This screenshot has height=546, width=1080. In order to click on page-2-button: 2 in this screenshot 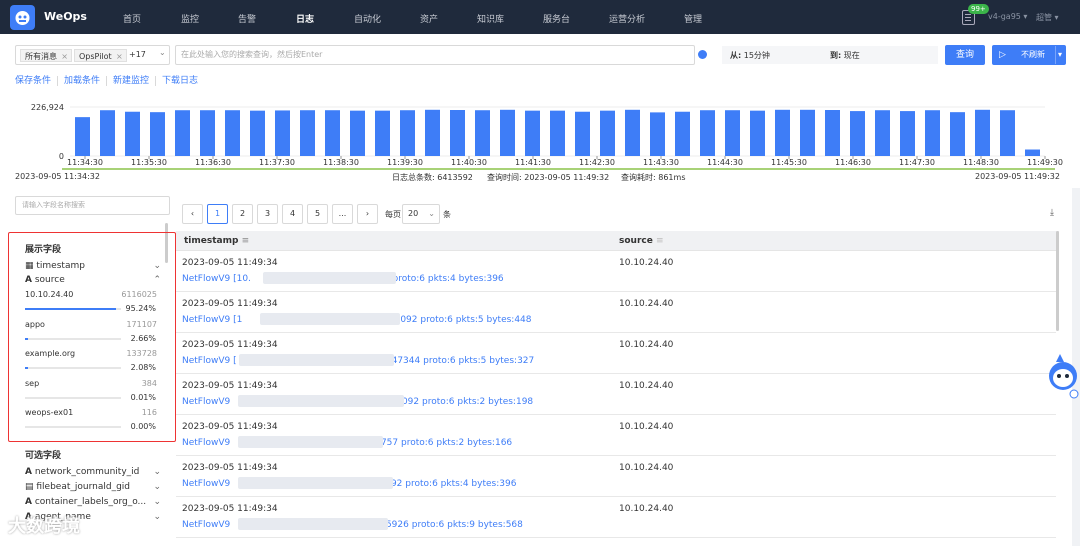, I will do `click(242, 214)`.